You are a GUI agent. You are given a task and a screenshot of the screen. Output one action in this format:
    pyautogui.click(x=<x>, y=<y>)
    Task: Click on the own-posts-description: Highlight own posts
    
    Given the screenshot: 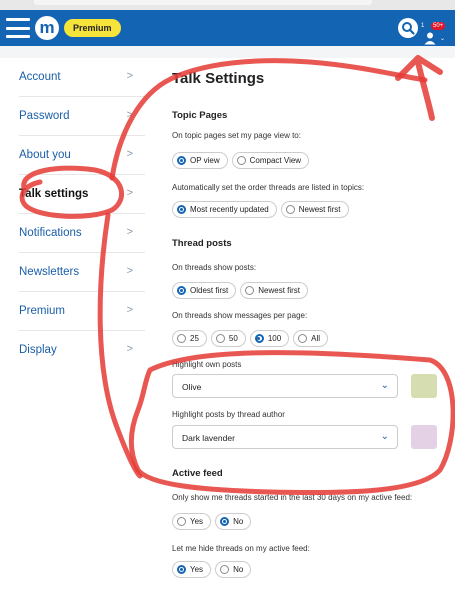 What is the action you would take?
    pyautogui.click(x=207, y=364)
    